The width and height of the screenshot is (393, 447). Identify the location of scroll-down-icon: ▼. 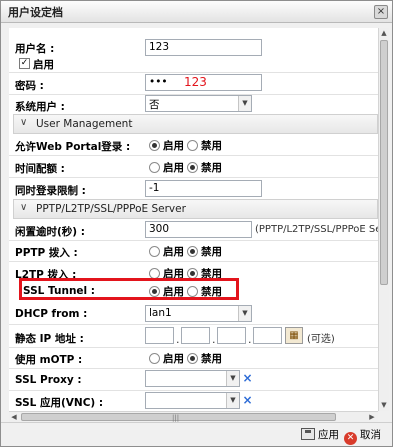
(384, 405).